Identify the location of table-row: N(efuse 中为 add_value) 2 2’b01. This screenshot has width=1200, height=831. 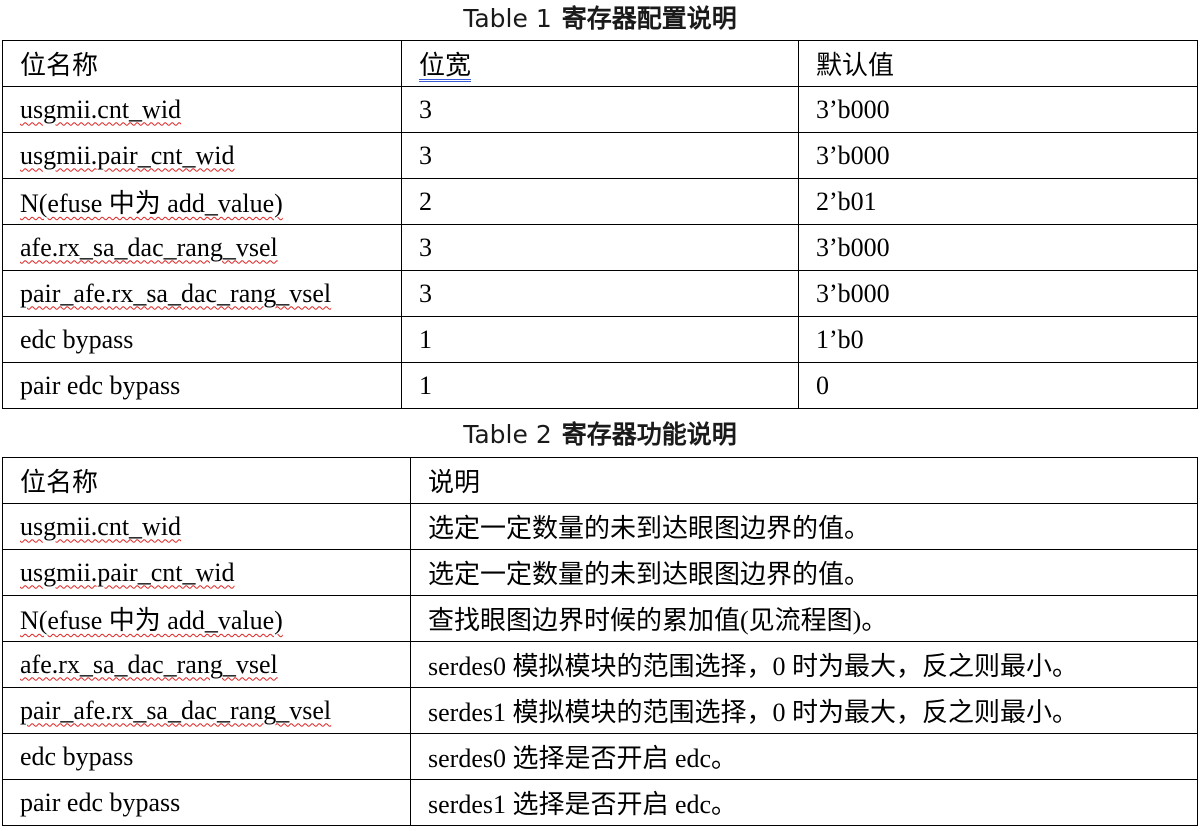
(600, 201).